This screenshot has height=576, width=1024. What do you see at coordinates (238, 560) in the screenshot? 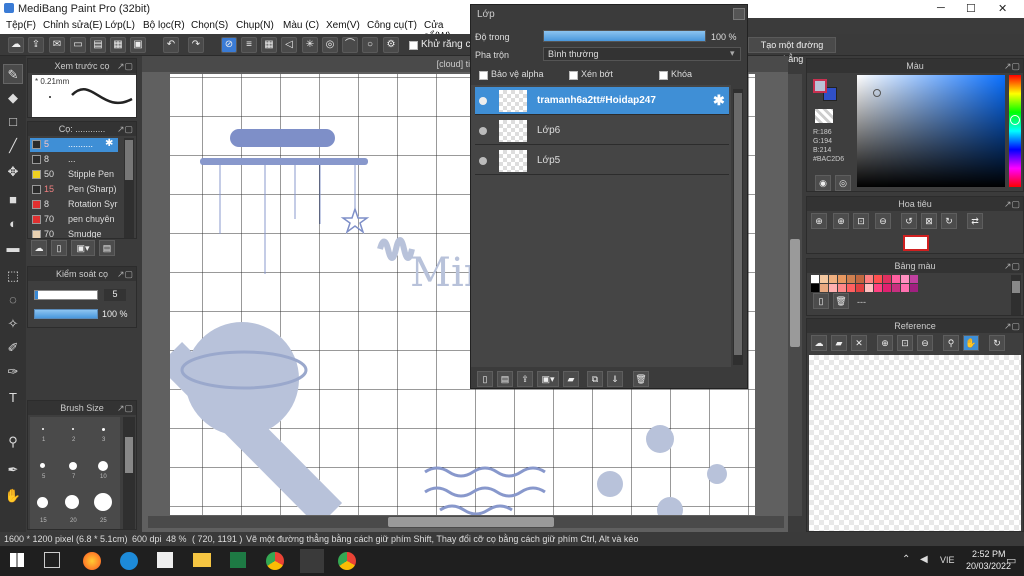
I see `excel-icon` at bounding box center [238, 560].